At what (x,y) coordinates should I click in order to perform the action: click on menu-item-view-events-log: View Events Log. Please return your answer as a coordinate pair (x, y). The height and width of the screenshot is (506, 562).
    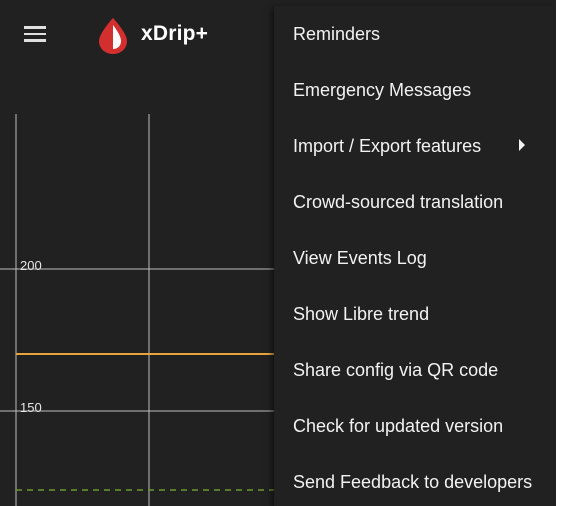
    Looking at the image, I should click on (415, 258).